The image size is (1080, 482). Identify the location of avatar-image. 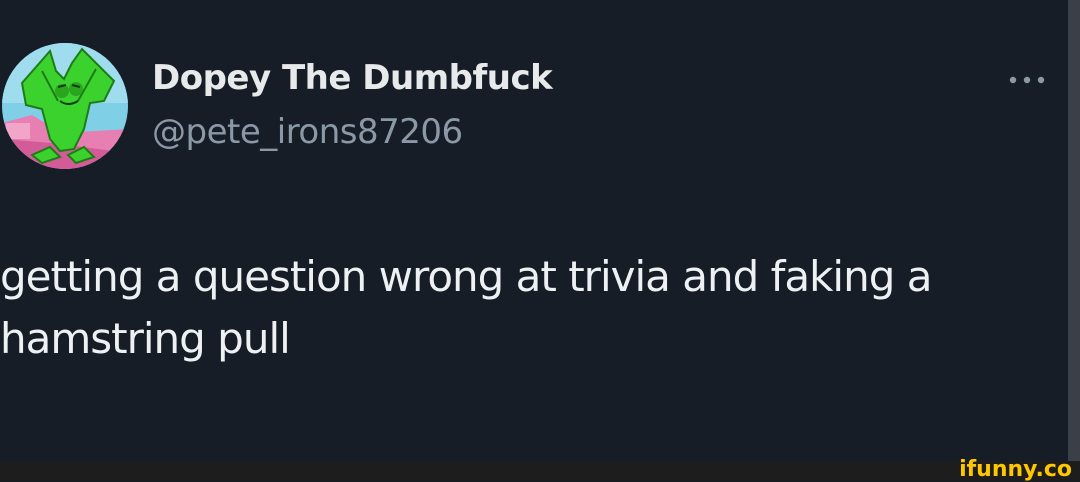
(65, 106).